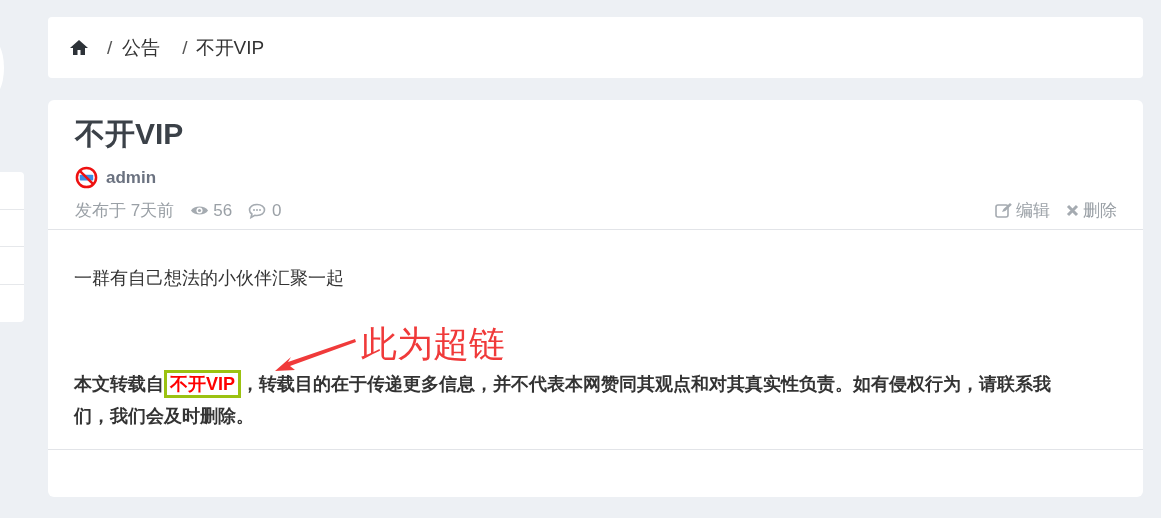  What do you see at coordinates (257, 210) in the screenshot?
I see `comment-icon` at bounding box center [257, 210].